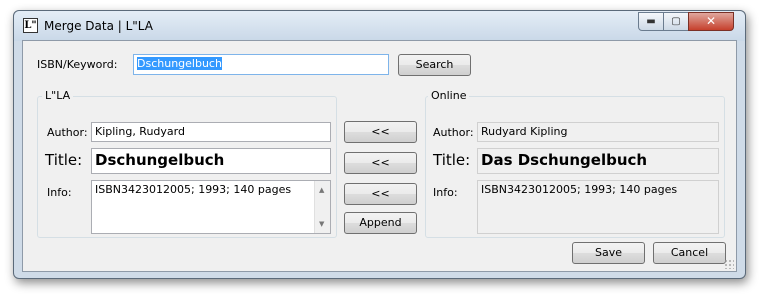 The width and height of the screenshot is (765, 302). What do you see at coordinates (380, 194) in the screenshot?
I see `copy-info-button: <<` at bounding box center [380, 194].